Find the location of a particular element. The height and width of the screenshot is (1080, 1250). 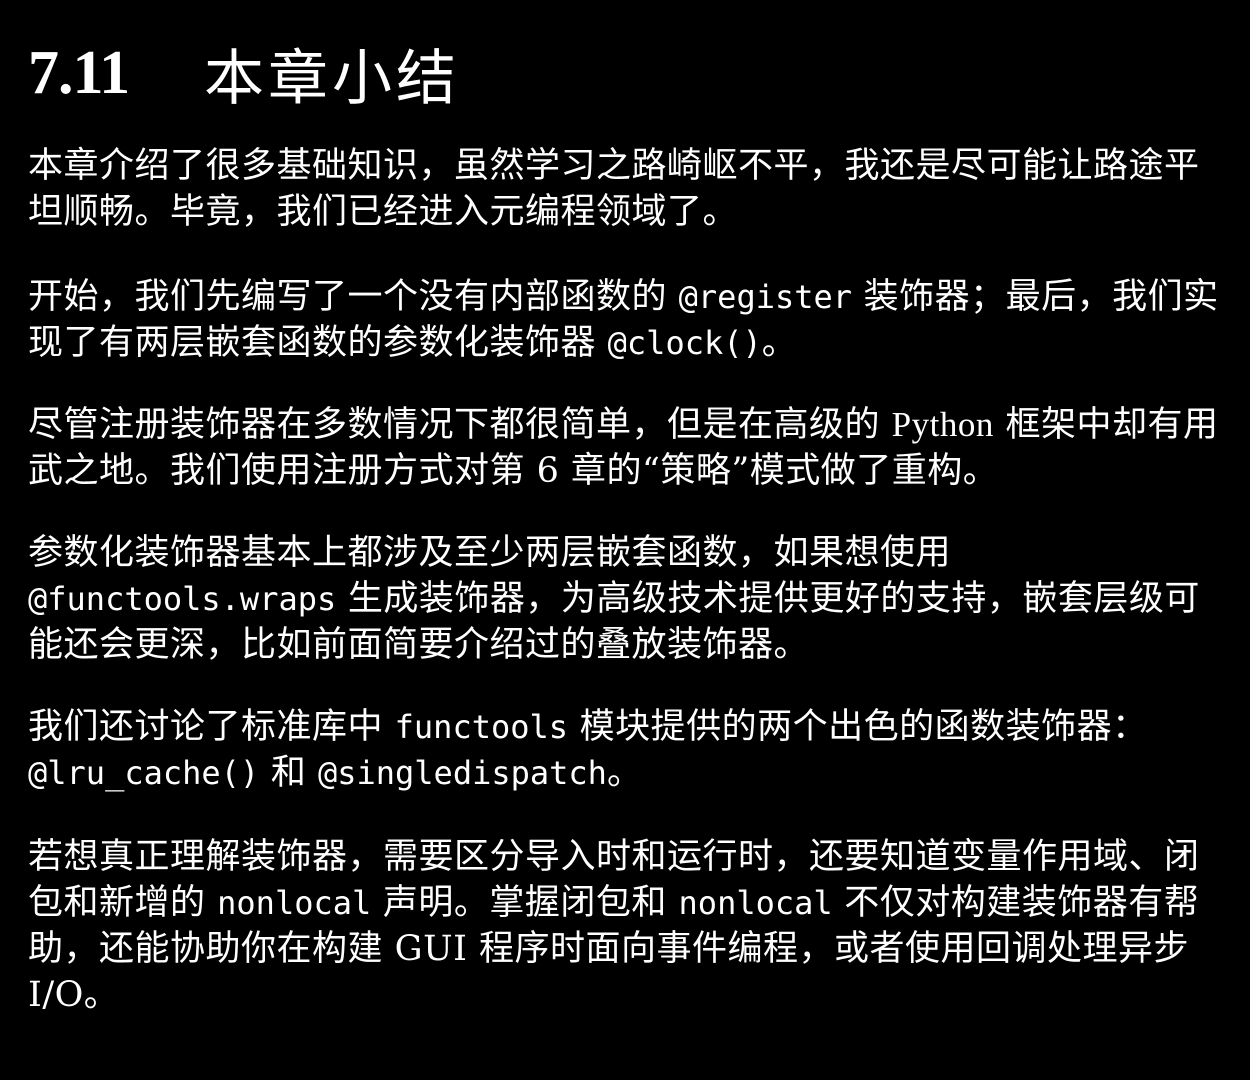

paragraph-text: 和 is located at coordinates (288, 773).